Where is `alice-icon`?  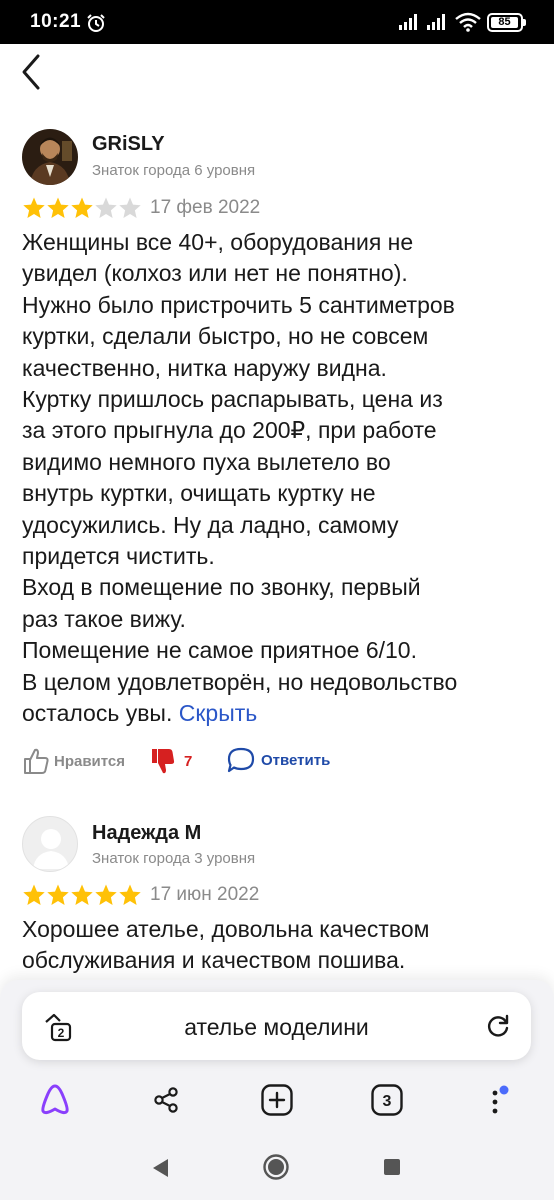 alice-icon is located at coordinates (55, 1099).